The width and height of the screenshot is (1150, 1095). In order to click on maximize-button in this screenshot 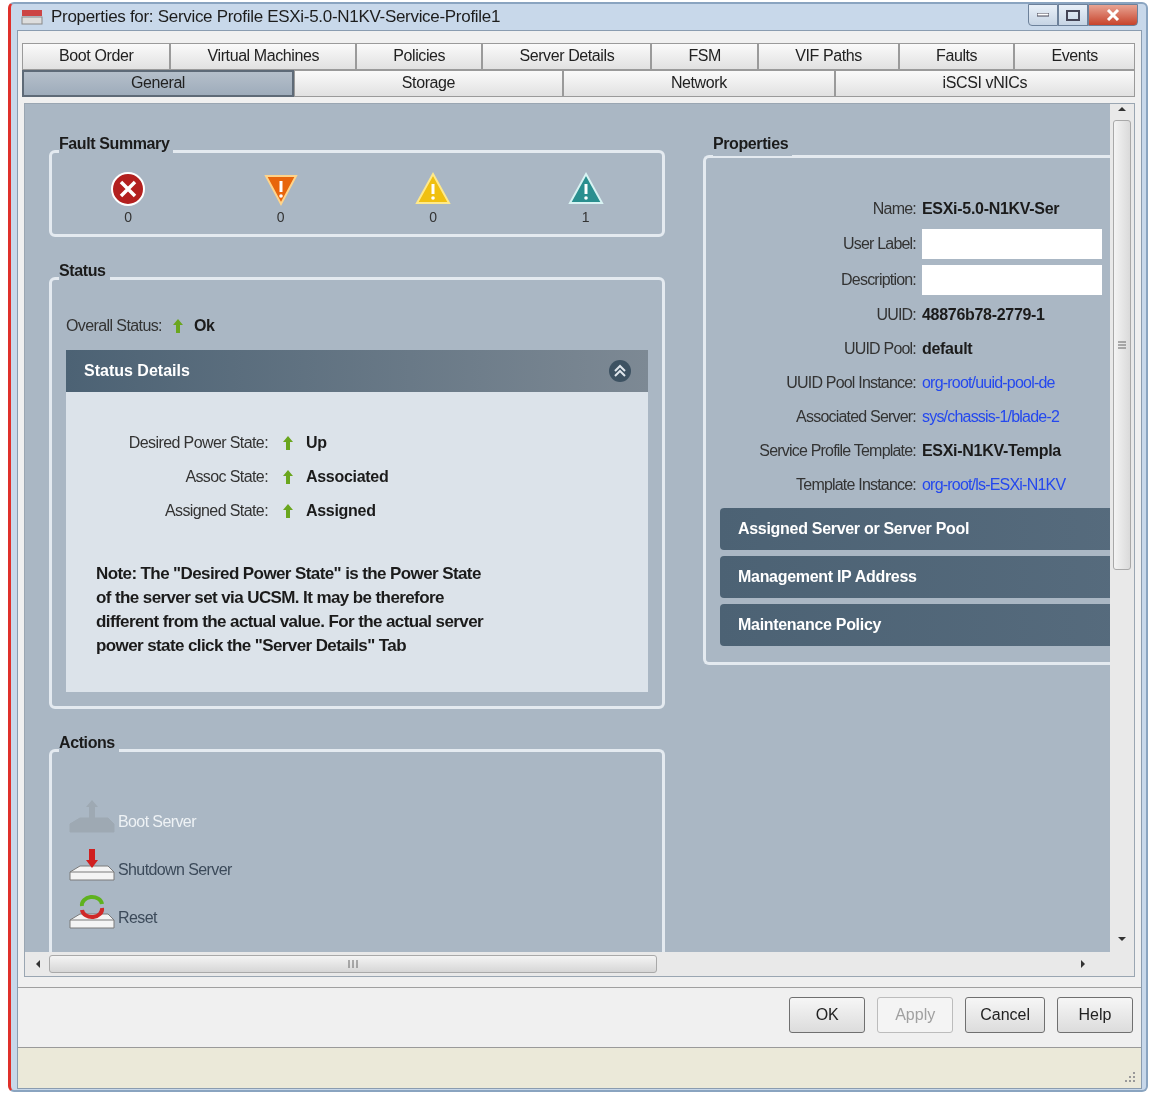, I will do `click(1073, 15)`.